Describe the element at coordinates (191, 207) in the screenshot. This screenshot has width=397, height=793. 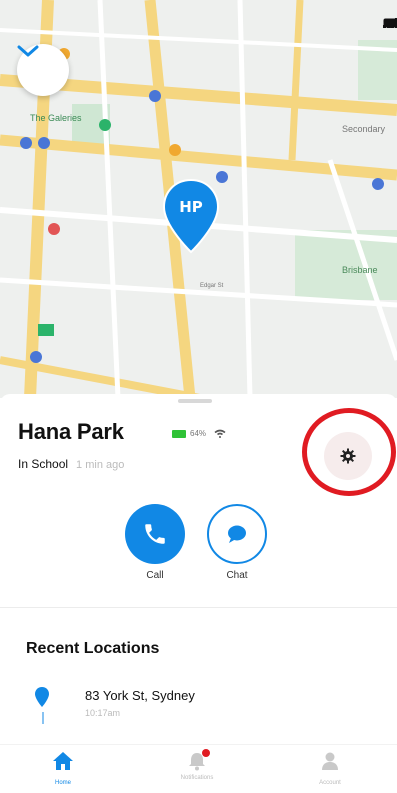
I see `pin-initials: HP` at that location.